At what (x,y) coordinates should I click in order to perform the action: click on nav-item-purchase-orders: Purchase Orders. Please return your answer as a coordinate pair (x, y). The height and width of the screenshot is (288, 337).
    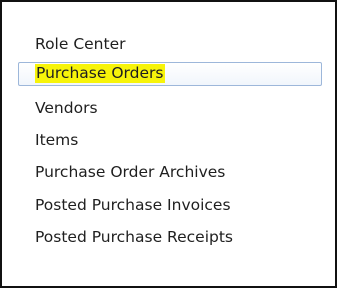
    Looking at the image, I should click on (170, 74).